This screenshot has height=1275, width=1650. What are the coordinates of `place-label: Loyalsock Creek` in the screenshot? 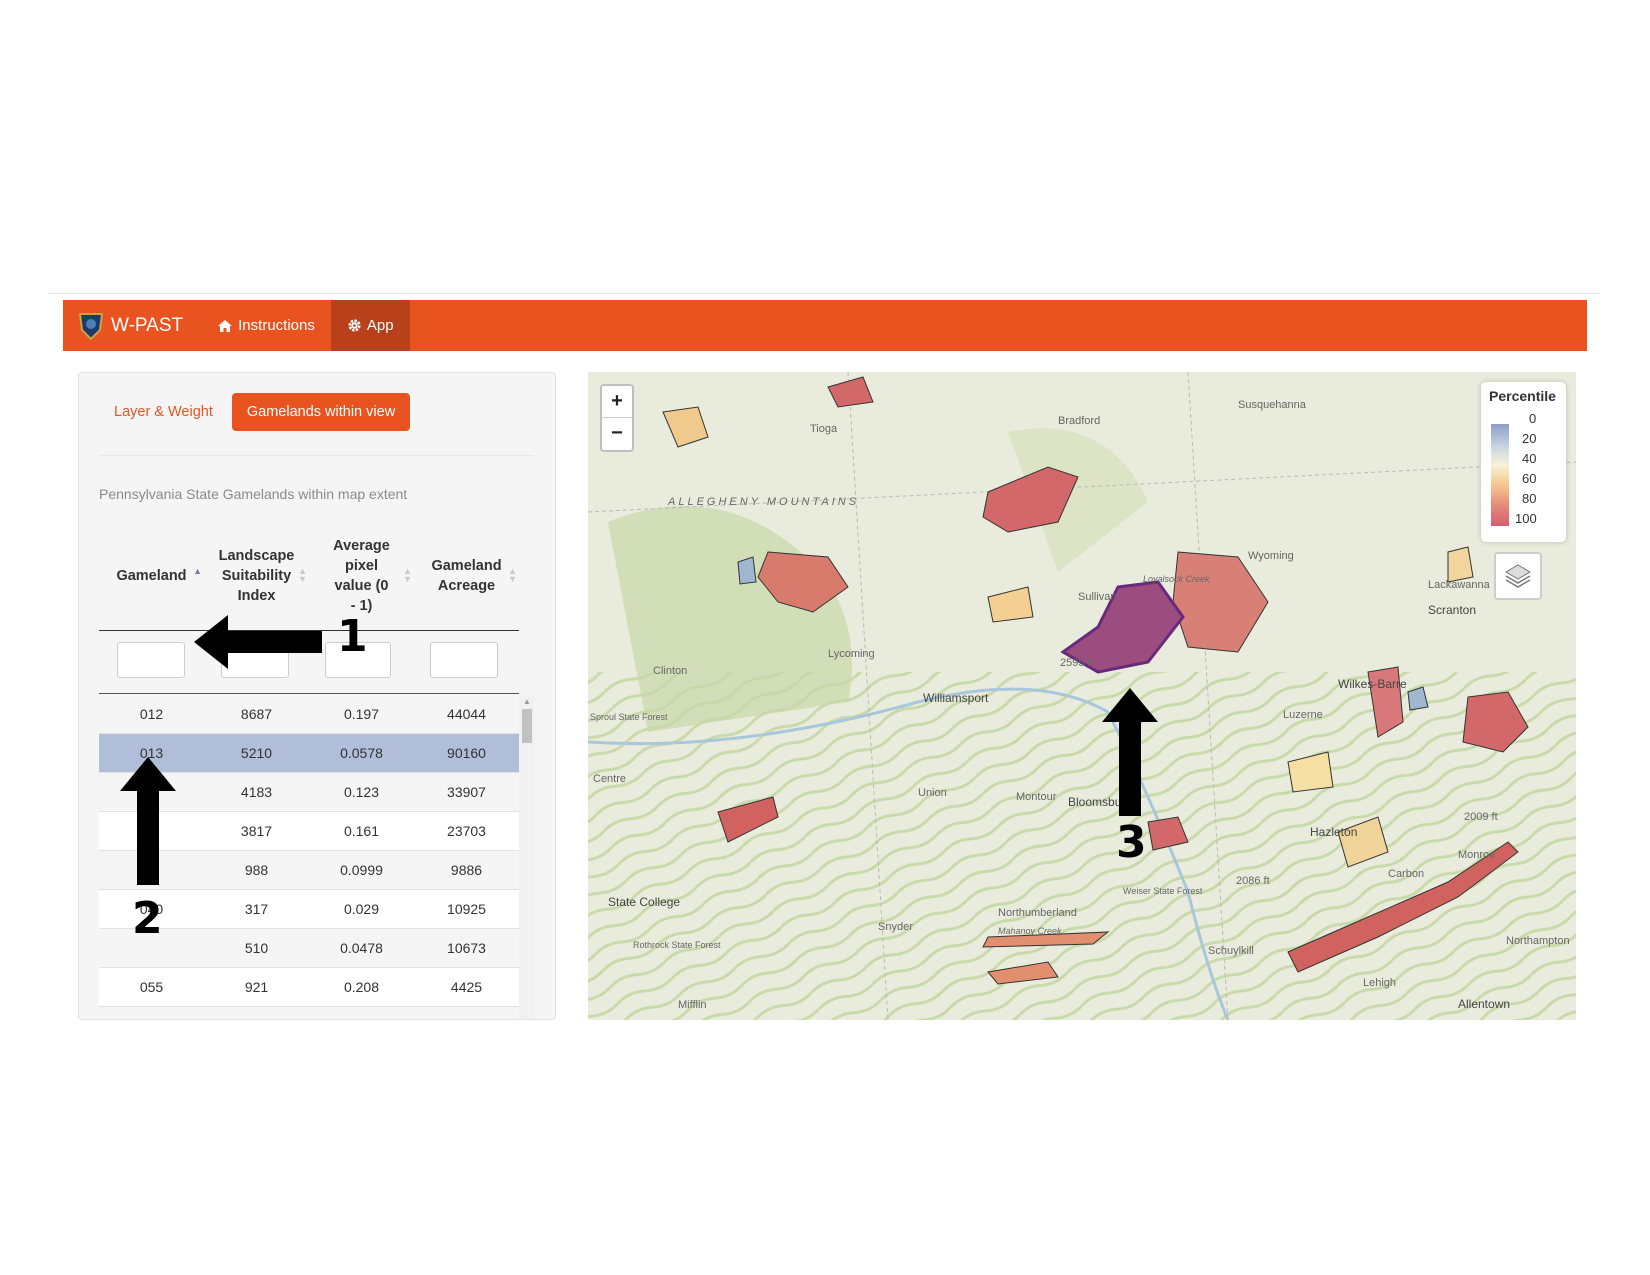 It's located at (1176, 579).